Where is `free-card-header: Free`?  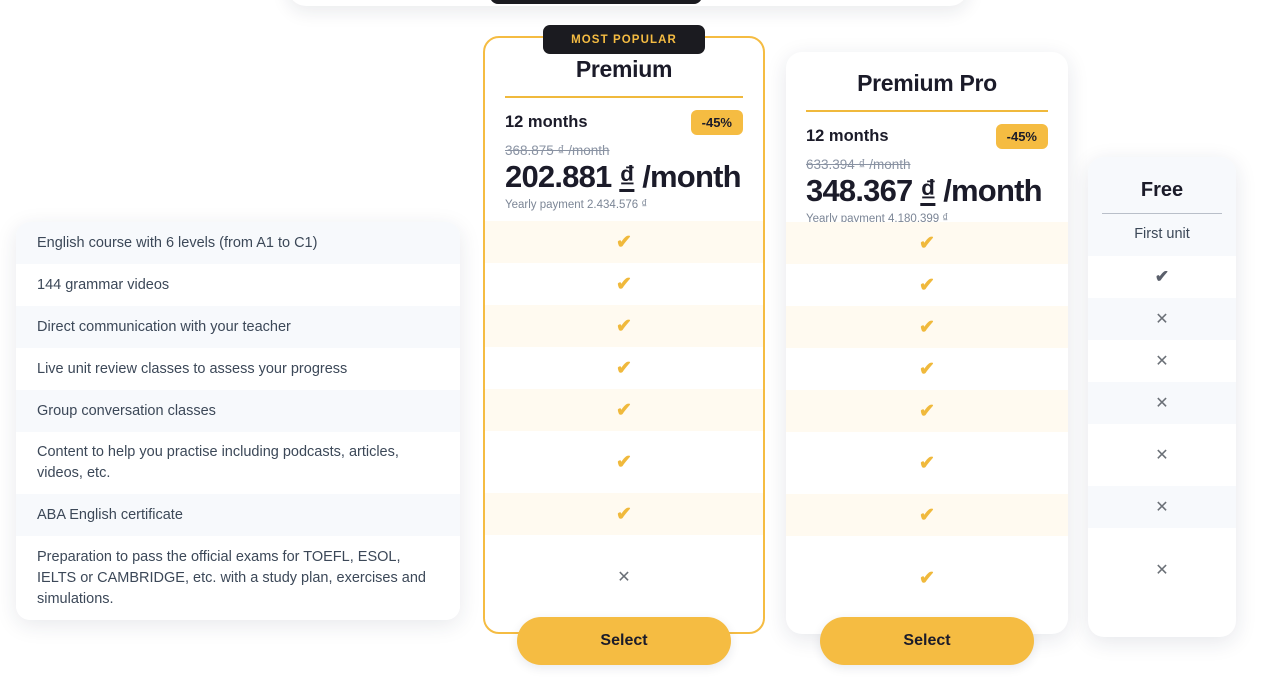
free-card-header: Free is located at coordinates (1162, 185).